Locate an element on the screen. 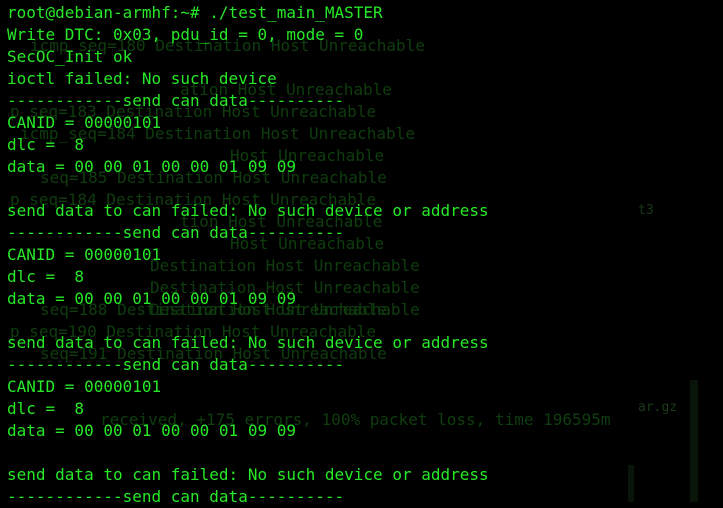 This screenshot has width=723, height=508. terminal-line: SecOC_Init ok is located at coordinates (70, 56).